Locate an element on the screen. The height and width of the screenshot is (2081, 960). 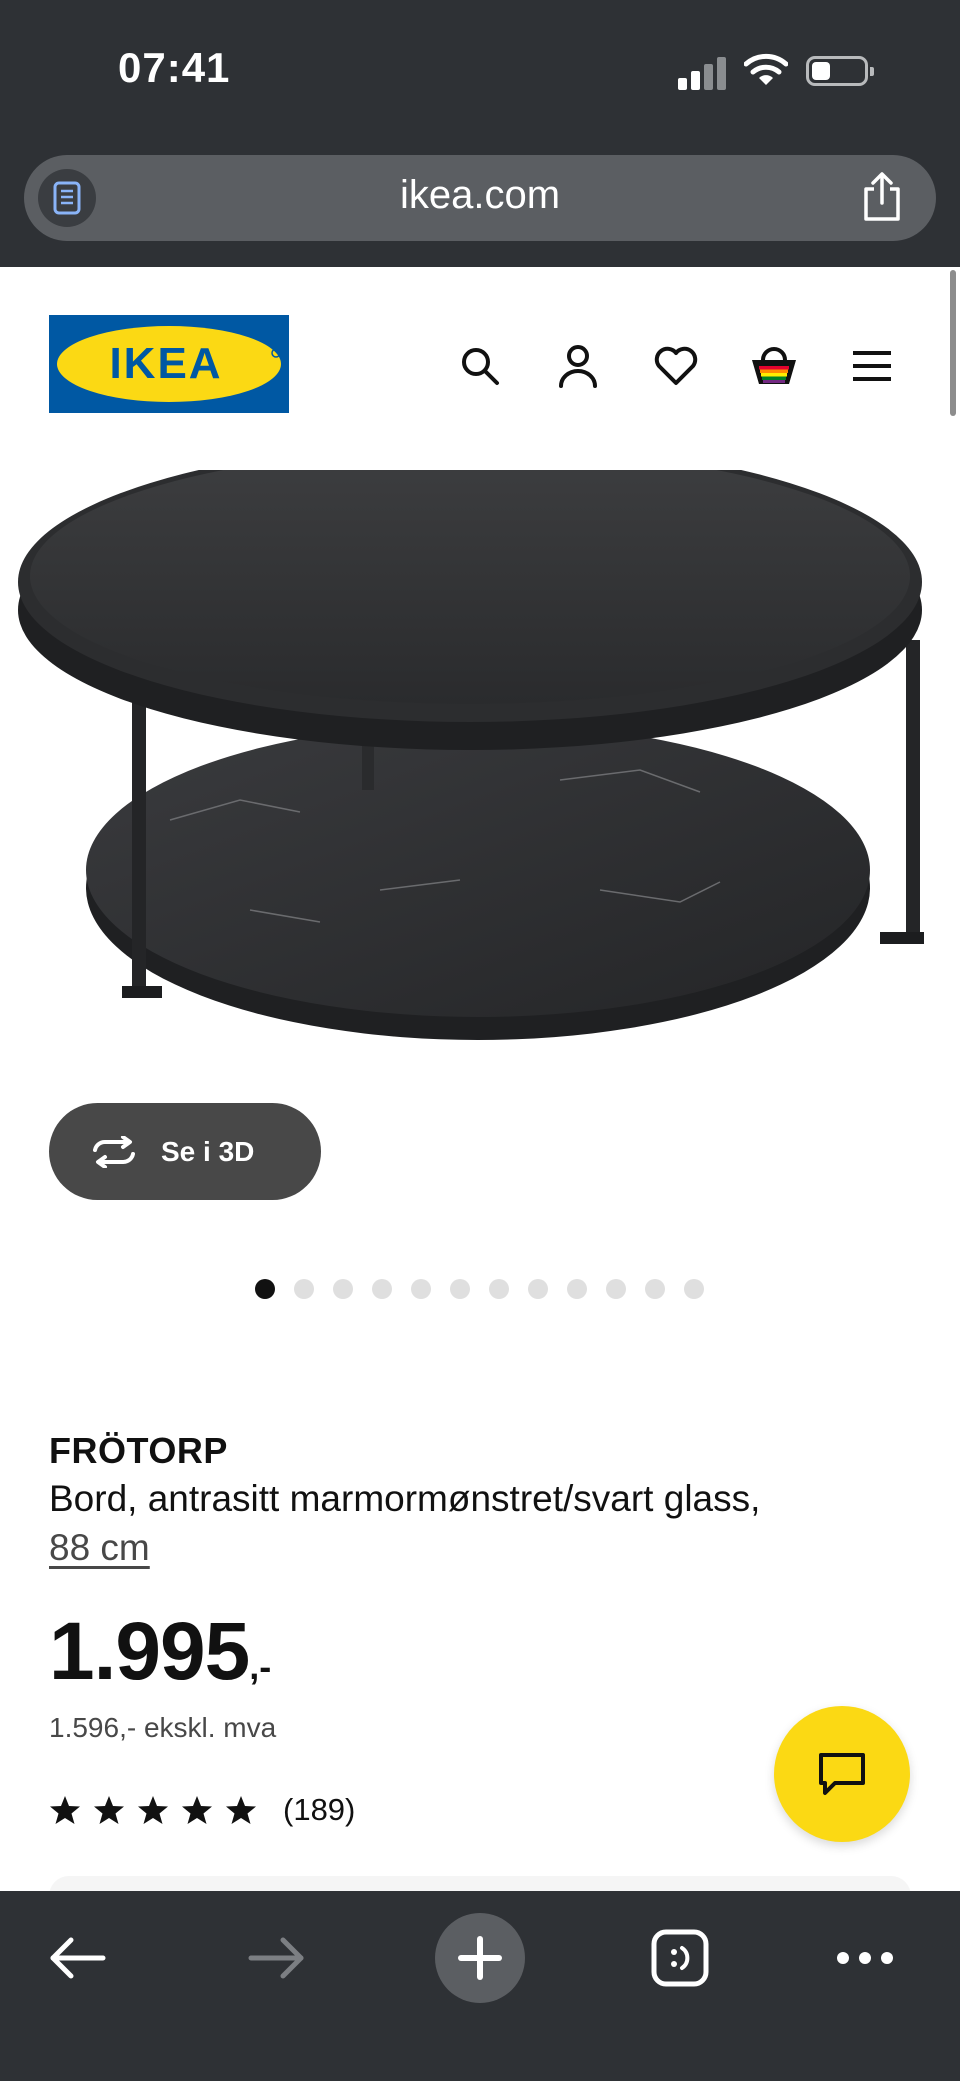
browser-chrome: 07:41 ikea.com is located at coordinates (480, 133).